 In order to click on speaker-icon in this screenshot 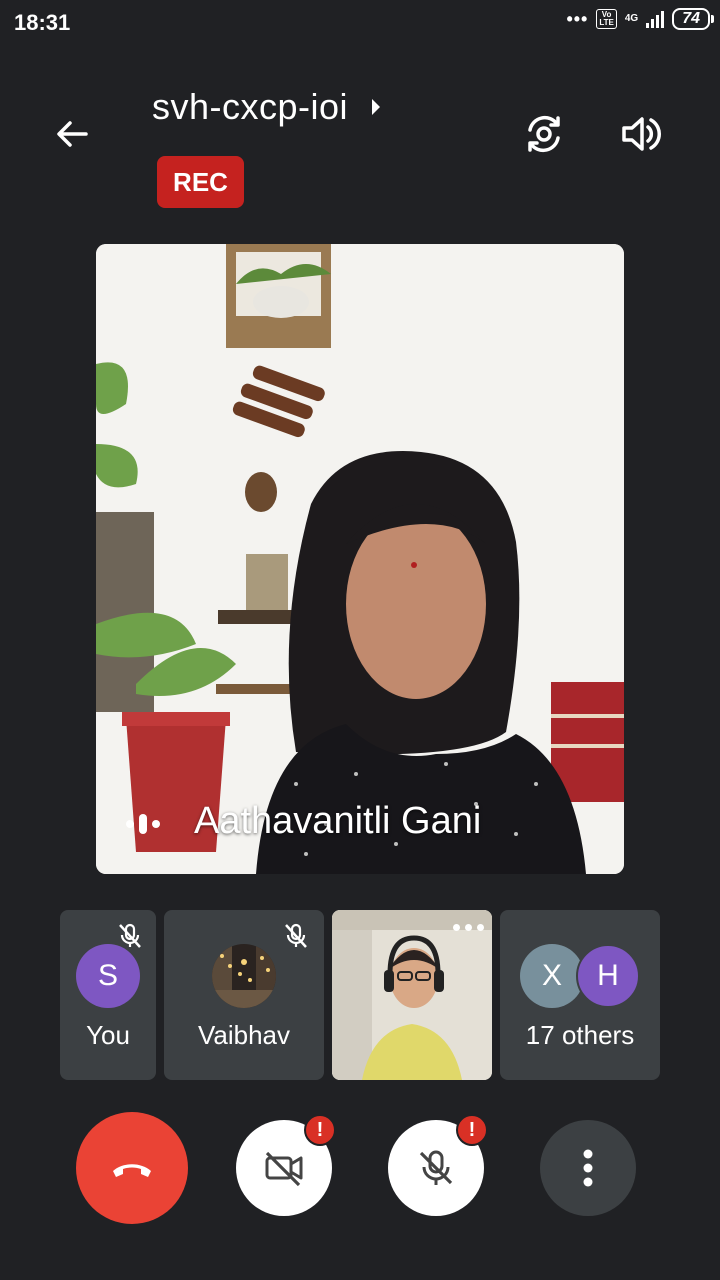, I will do `click(640, 134)`.